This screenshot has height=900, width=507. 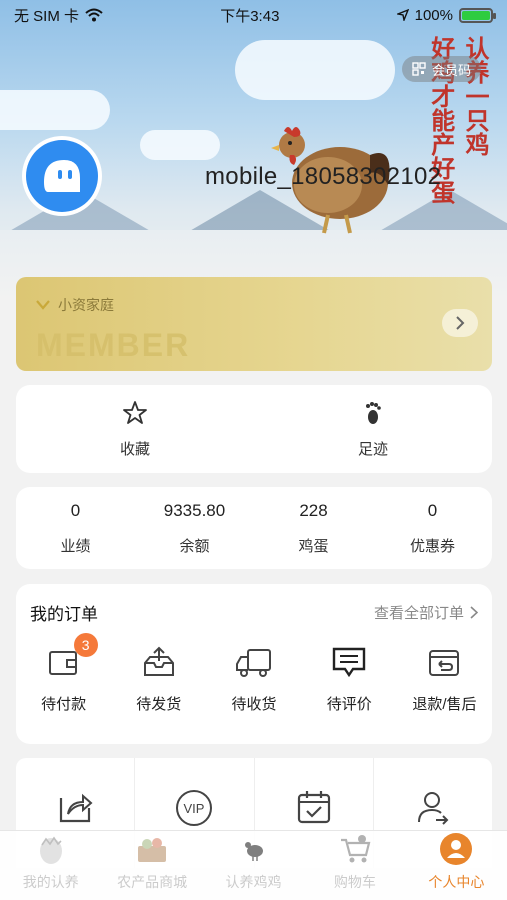 I want to click on stat-label: 优惠券, so click(x=432, y=546).